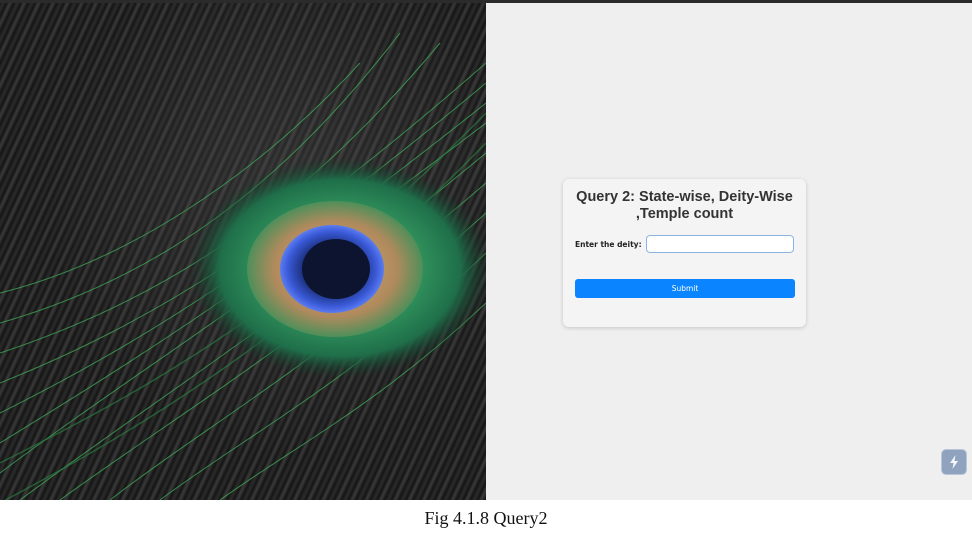  What do you see at coordinates (685, 288) in the screenshot?
I see `submit-button: Submit` at bounding box center [685, 288].